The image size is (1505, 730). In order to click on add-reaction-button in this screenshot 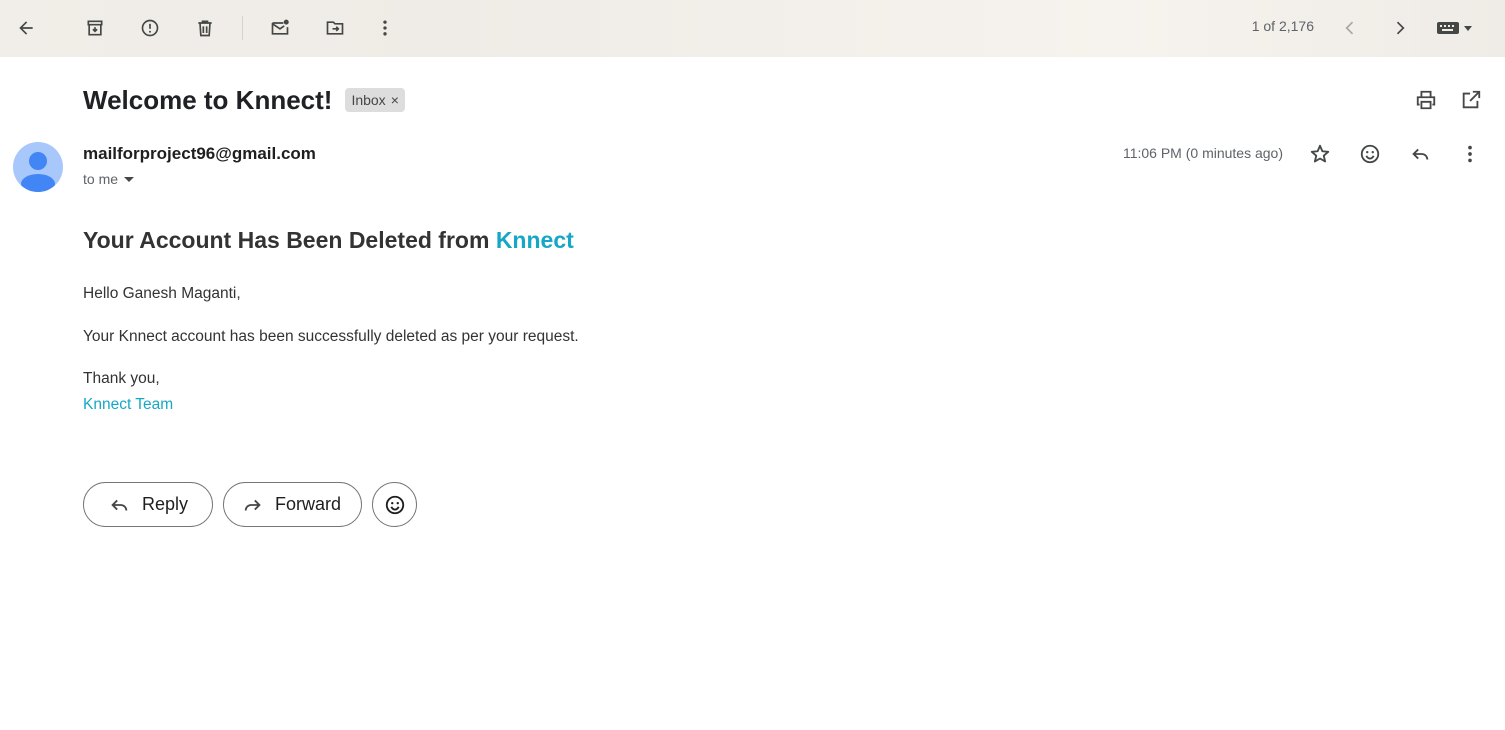, I will do `click(1370, 154)`.